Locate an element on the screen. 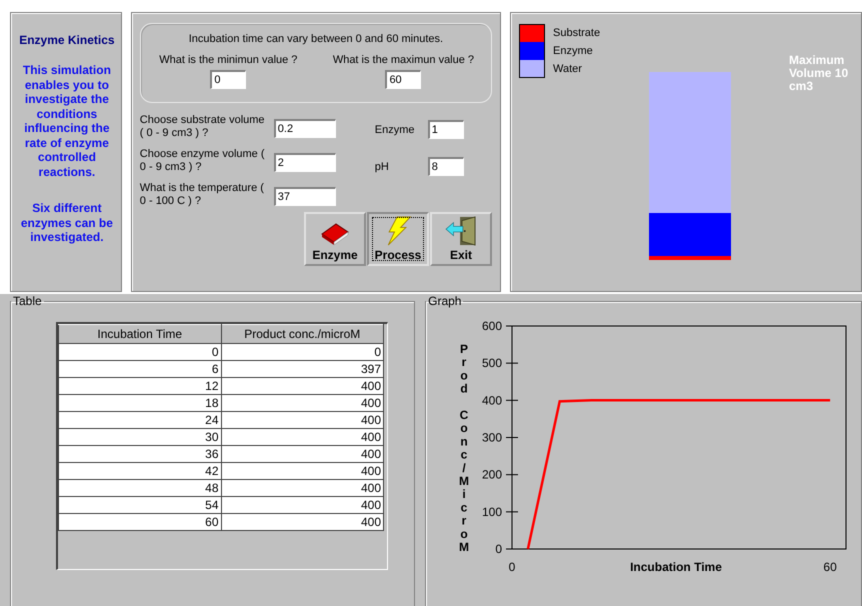 The height and width of the screenshot is (606, 862). x-axis-label: Incubation Time is located at coordinates (676, 567).